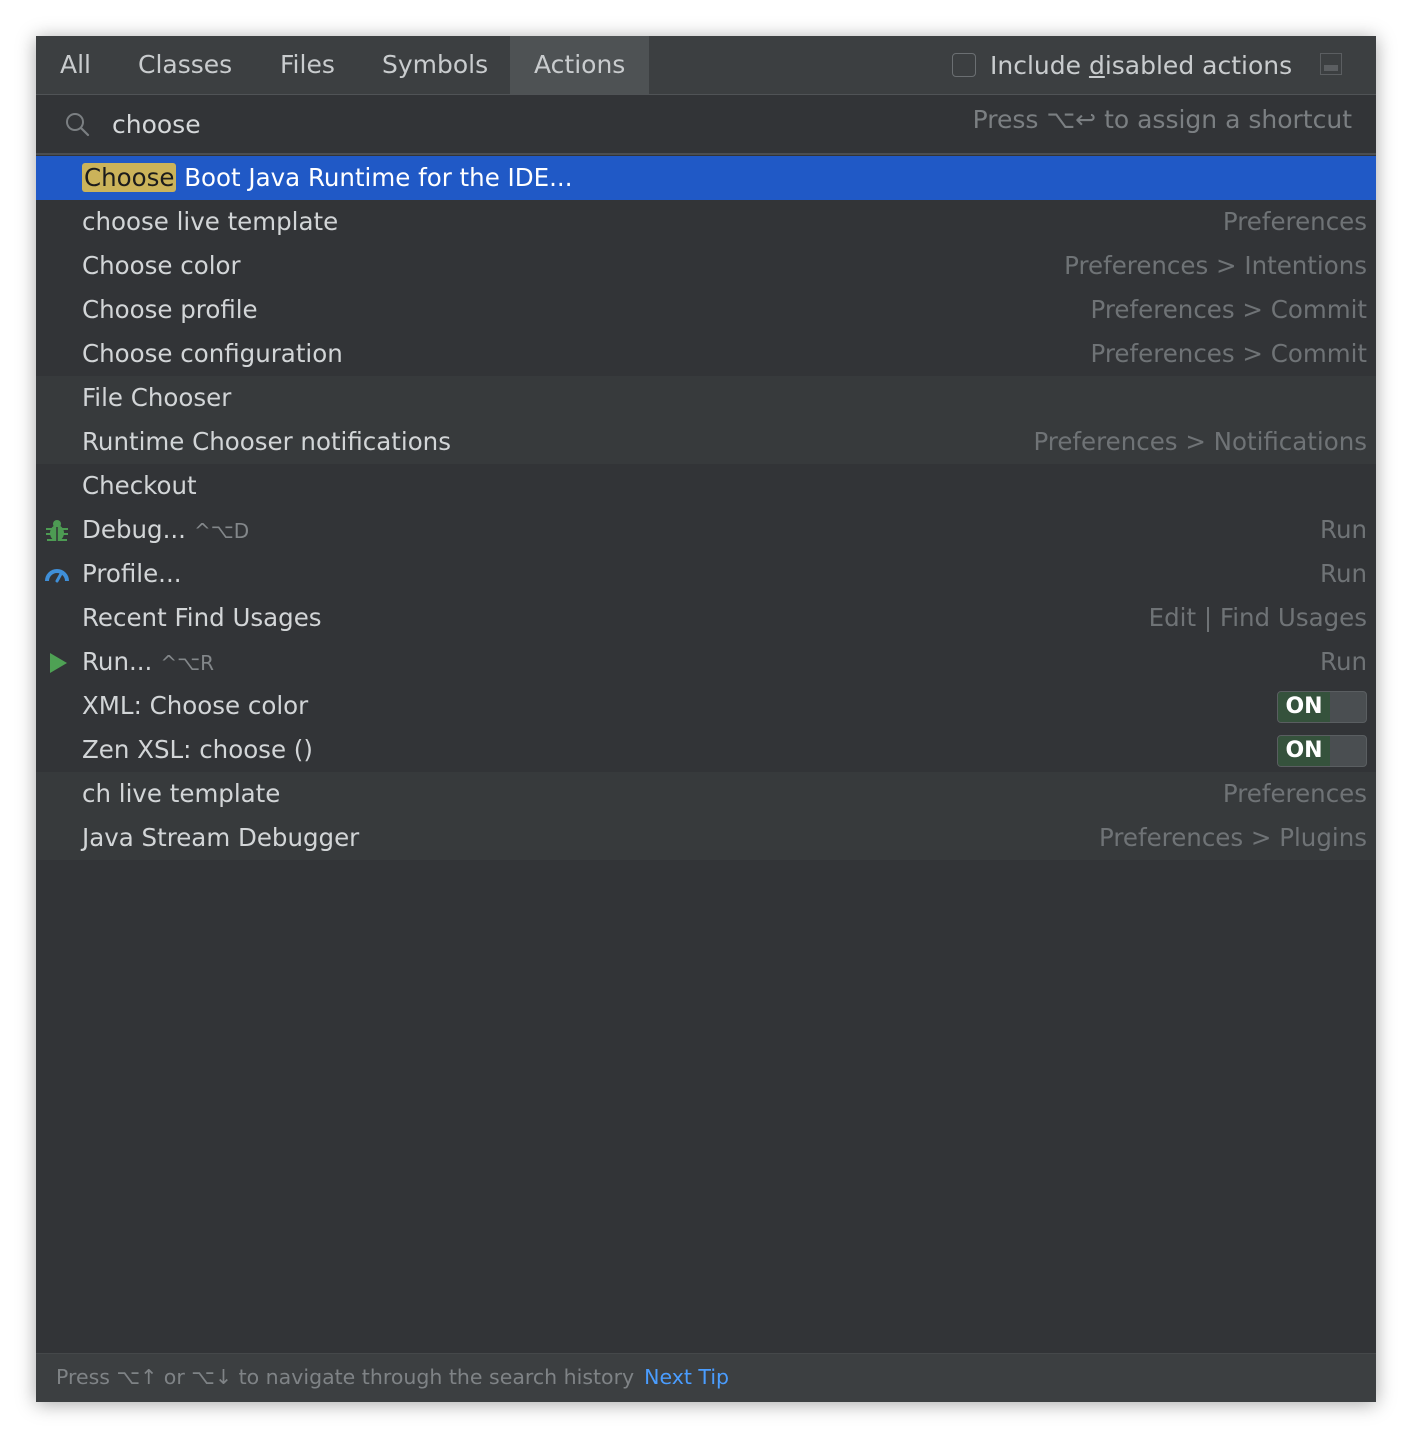  What do you see at coordinates (964, 65) in the screenshot?
I see `include-disabled-checkbox` at bounding box center [964, 65].